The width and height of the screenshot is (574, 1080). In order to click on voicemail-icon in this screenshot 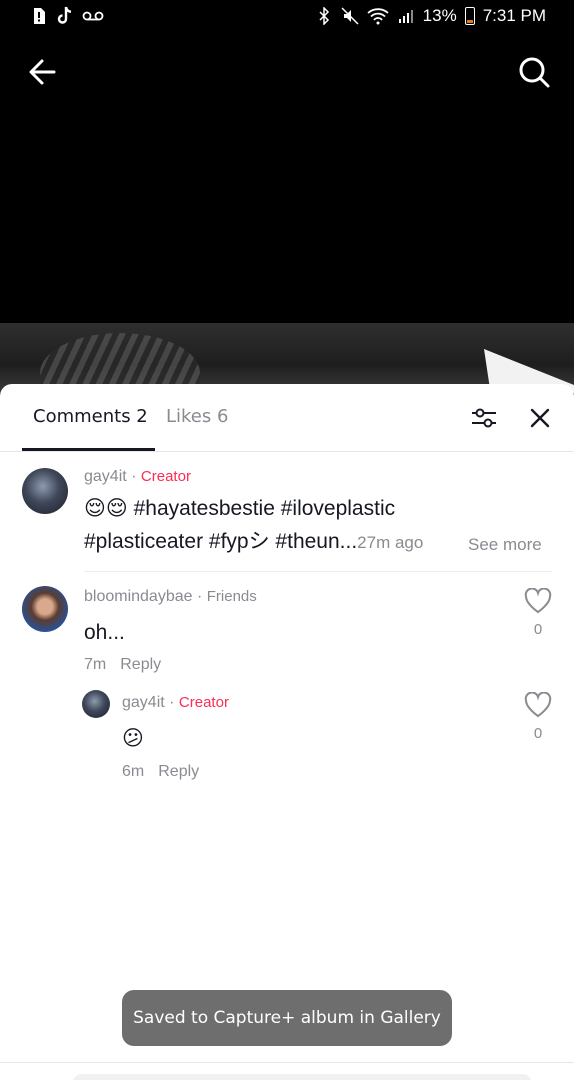, I will do `click(93, 16)`.